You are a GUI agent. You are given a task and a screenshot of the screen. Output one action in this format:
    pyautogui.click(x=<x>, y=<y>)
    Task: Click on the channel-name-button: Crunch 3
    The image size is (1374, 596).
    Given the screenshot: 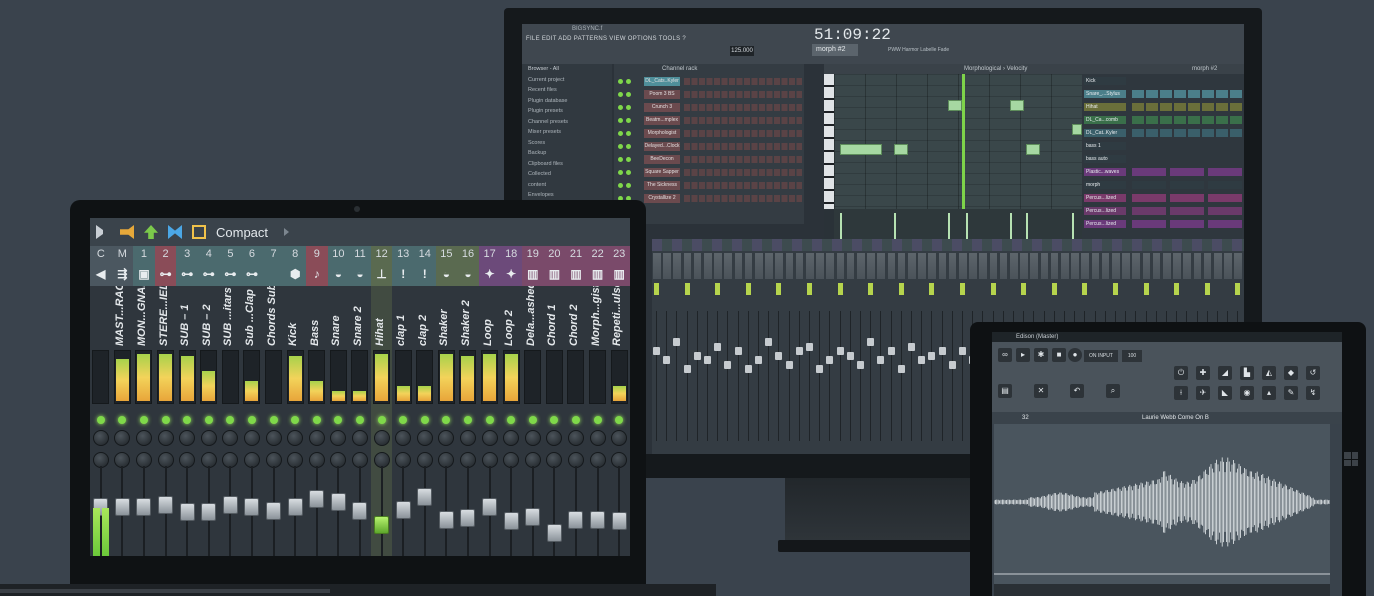 What is the action you would take?
    pyautogui.click(x=662, y=107)
    